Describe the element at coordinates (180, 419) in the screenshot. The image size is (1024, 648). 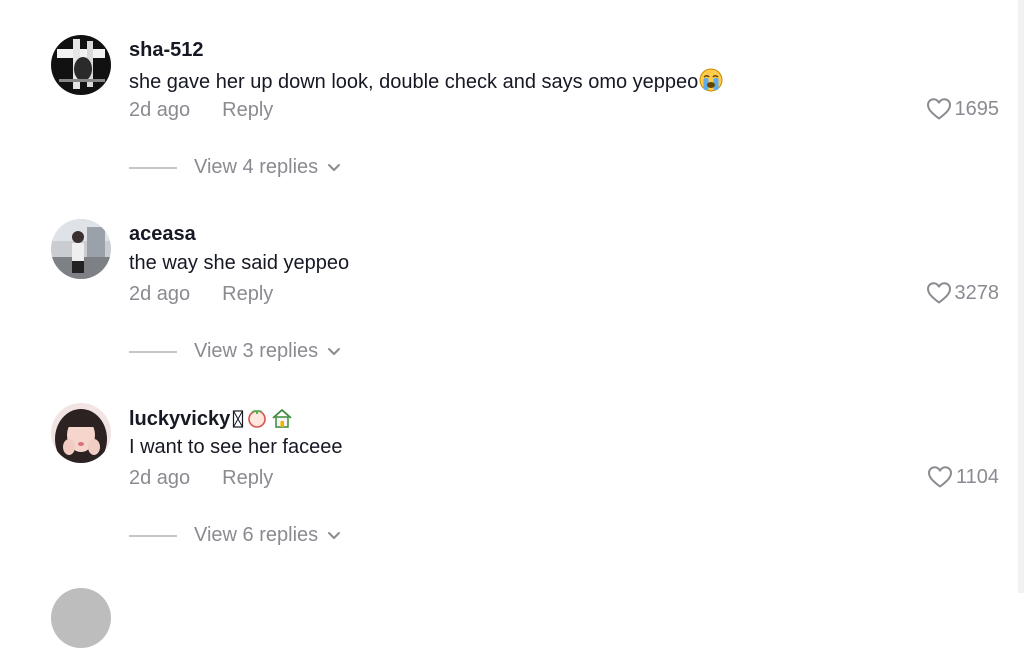
I see `username-text: luckyvicky` at that location.